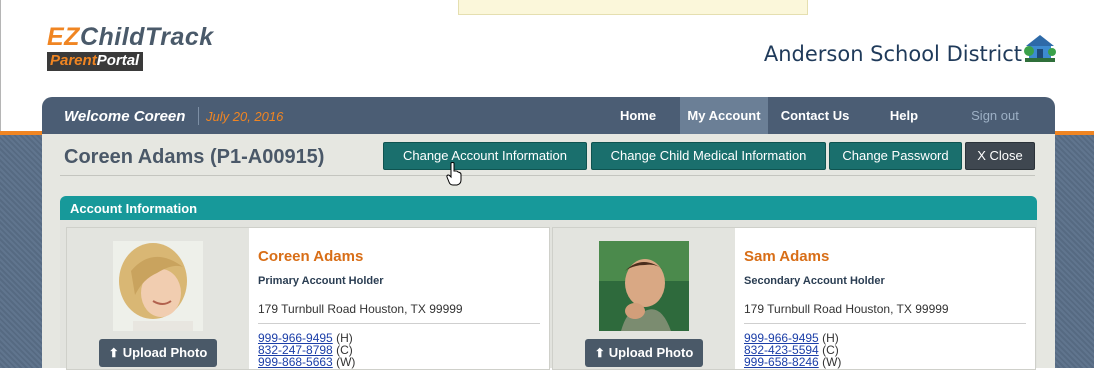  I want to click on nav-contact-us: Contact Us, so click(815, 115).